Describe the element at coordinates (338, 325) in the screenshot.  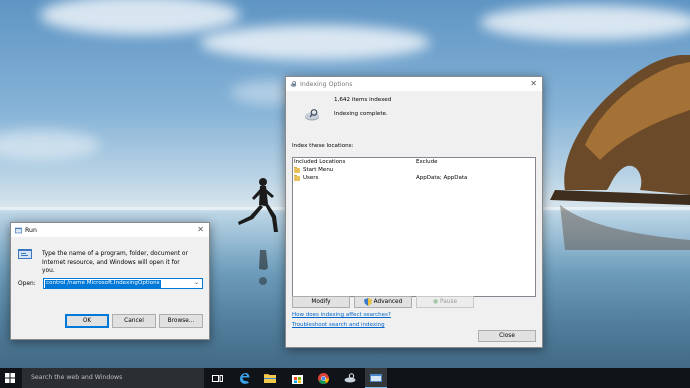
I see `troubleshoot-link: Troubleshoot search and indexing` at that location.